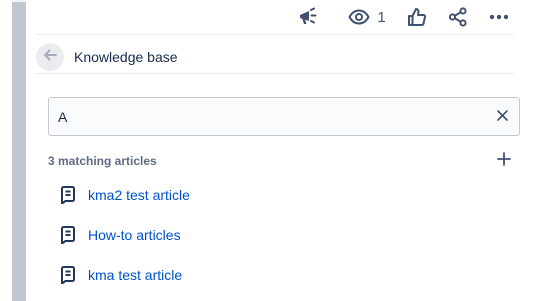 The height and width of the screenshot is (301, 539). Describe the element at coordinates (19, 150) in the screenshot. I see `left-scroll-rail` at that location.